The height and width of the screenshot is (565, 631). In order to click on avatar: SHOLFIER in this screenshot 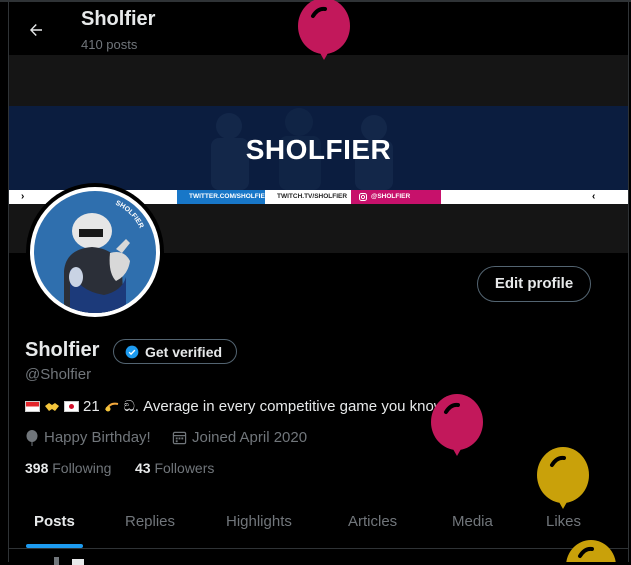, I will do `click(95, 252)`.